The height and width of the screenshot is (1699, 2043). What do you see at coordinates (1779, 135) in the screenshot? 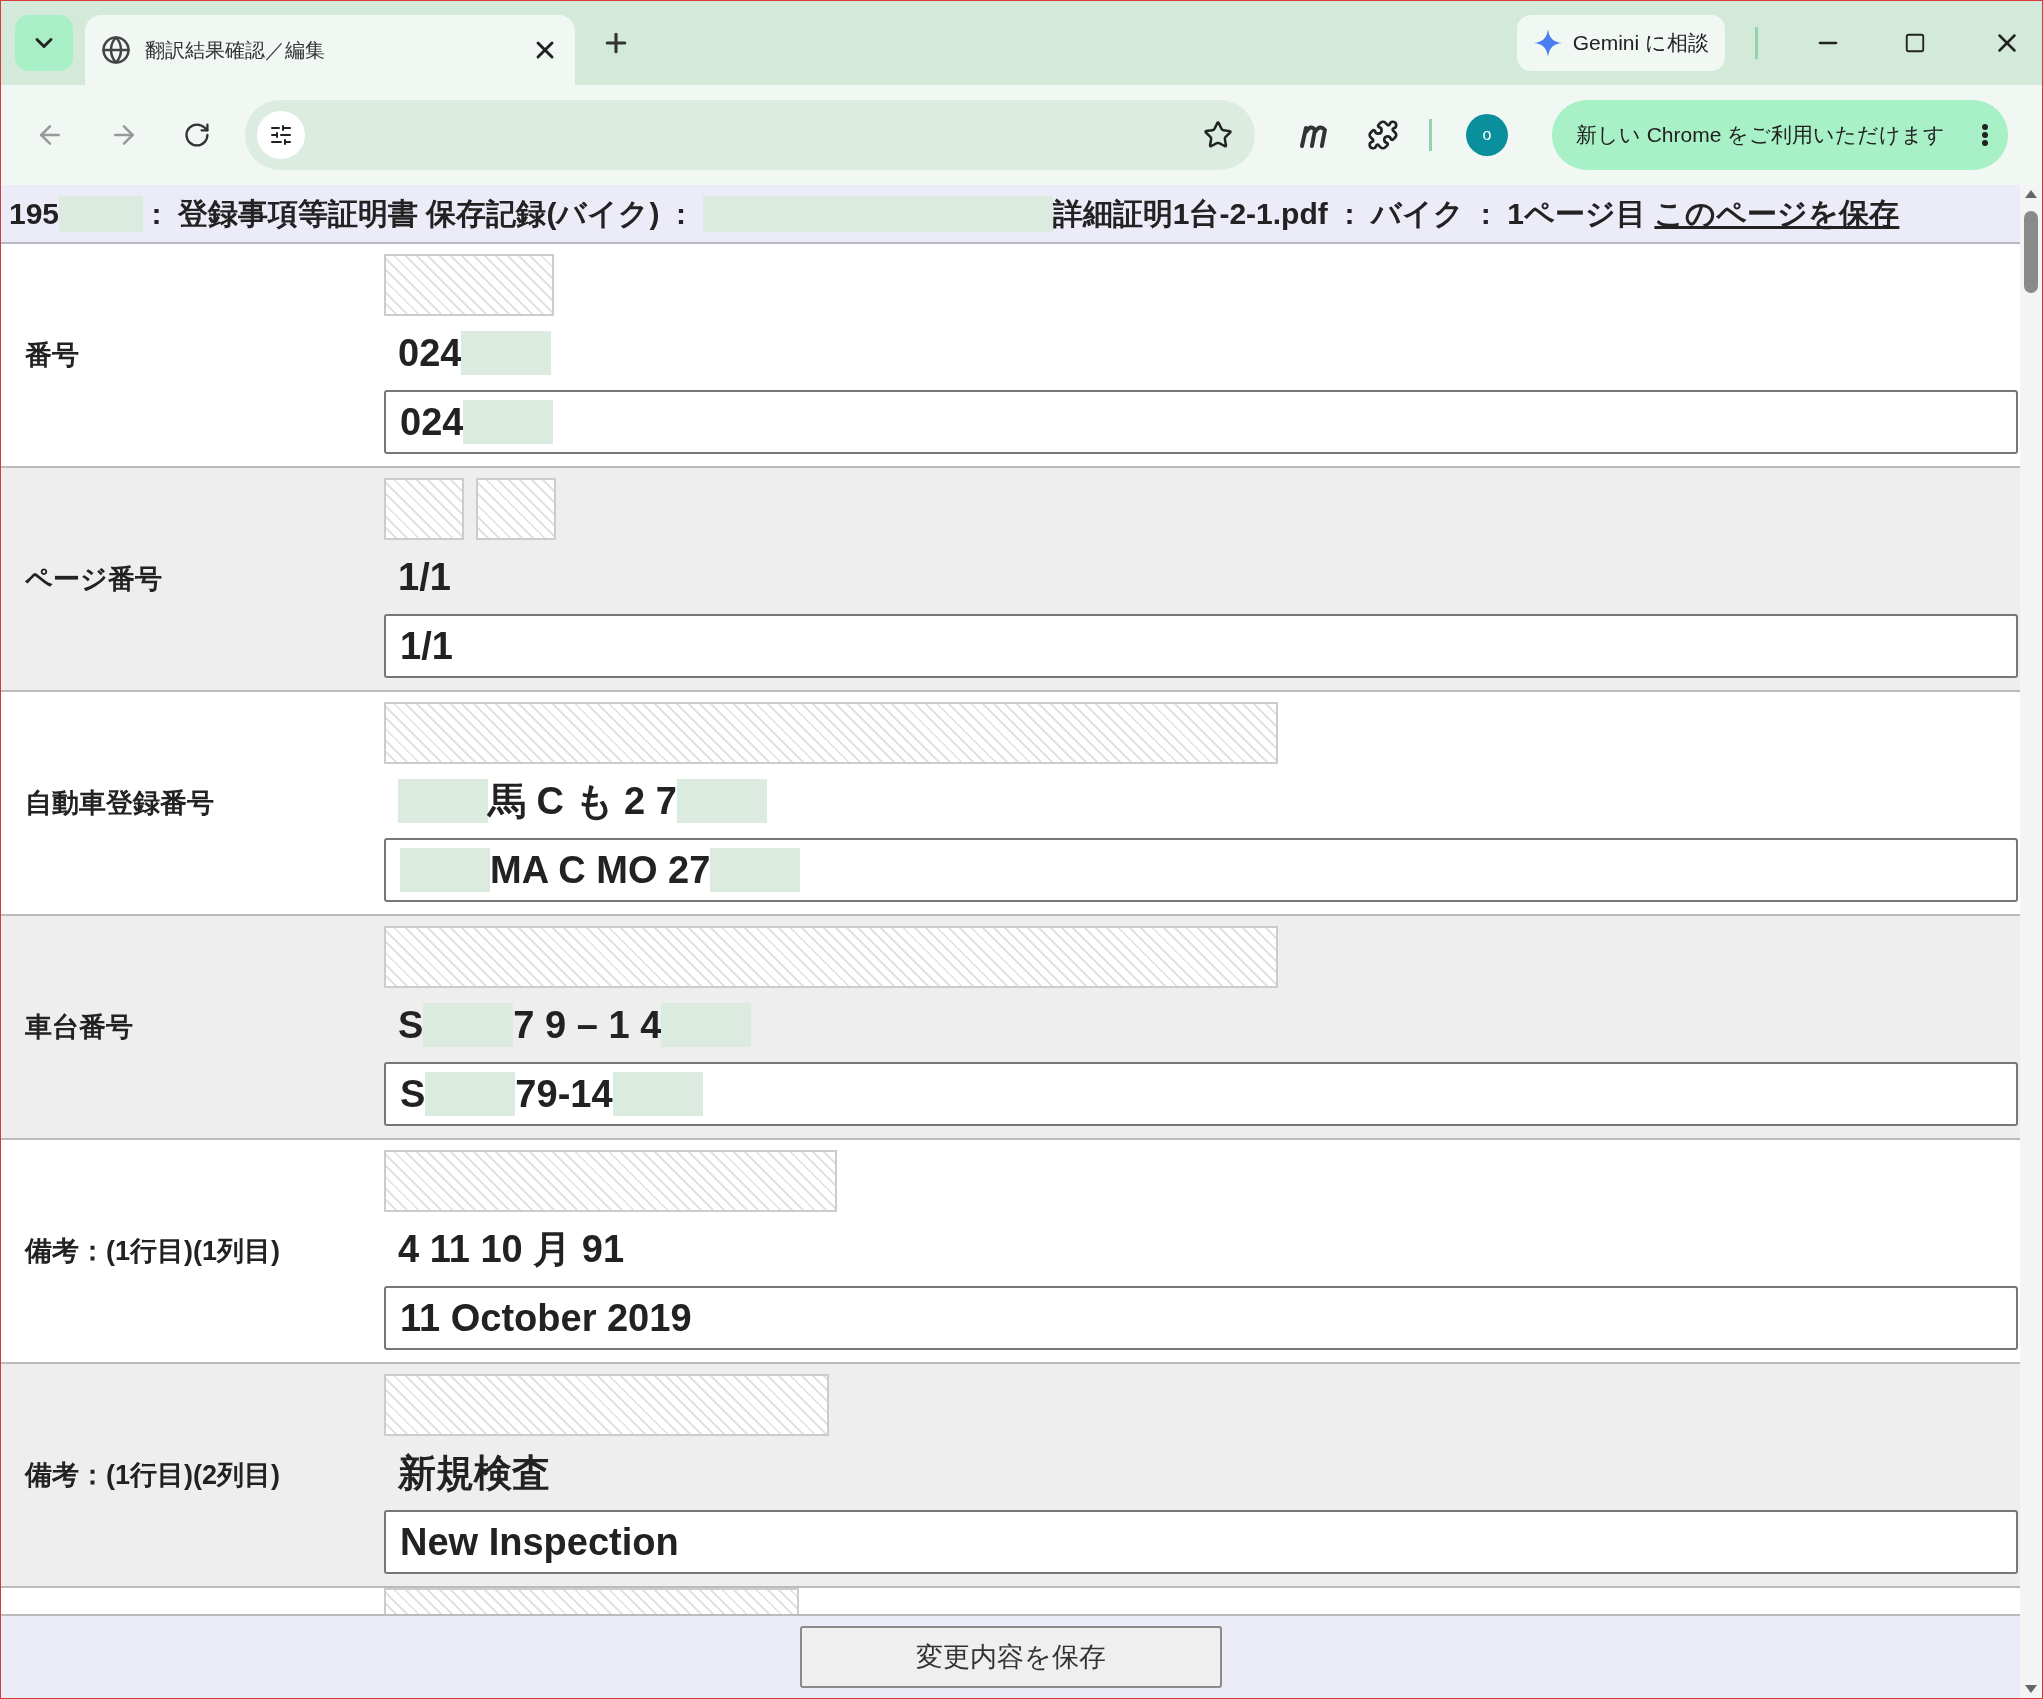
I see `update-chrome-button: 新しい Chrome をご利用いただけます` at bounding box center [1779, 135].